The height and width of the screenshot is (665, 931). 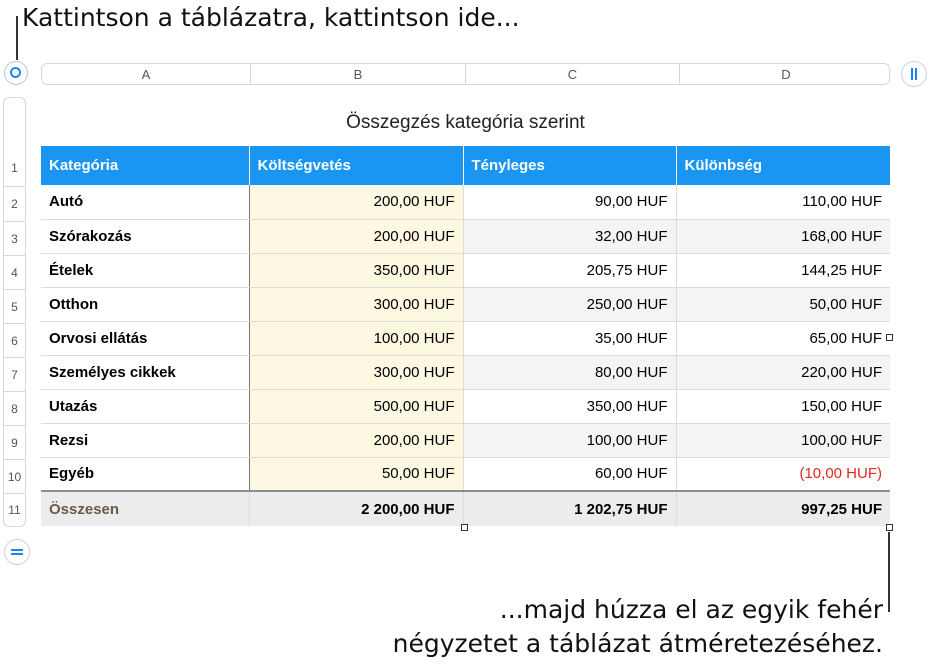 I want to click on category-cell: Ételek, so click(x=145, y=270).